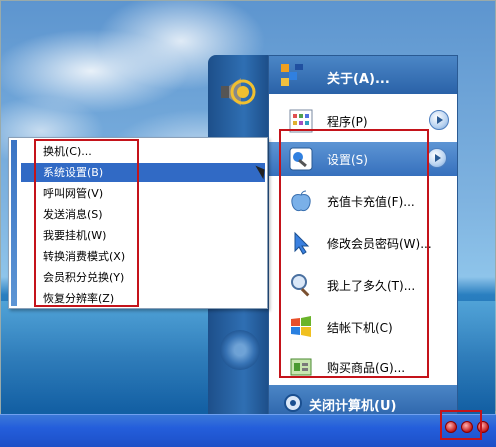  I want to click on highlight-box-tray, so click(461, 425).